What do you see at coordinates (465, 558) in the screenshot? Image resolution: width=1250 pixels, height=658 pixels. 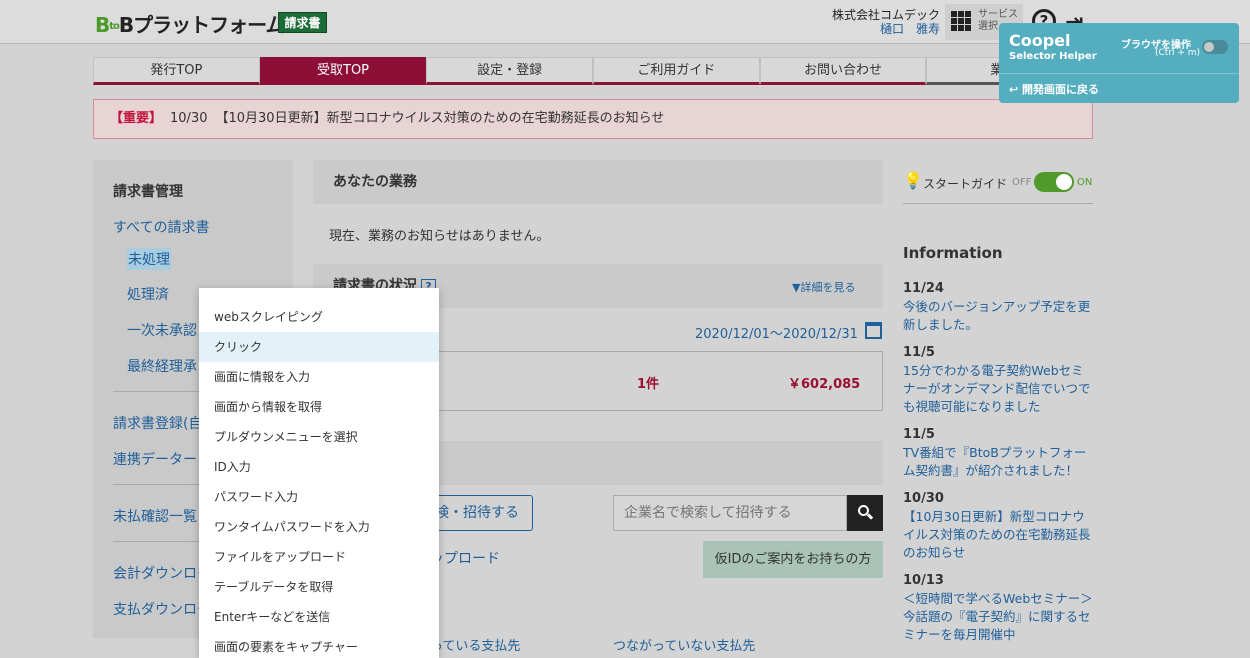 I see `upload-link: ップロード` at bounding box center [465, 558].